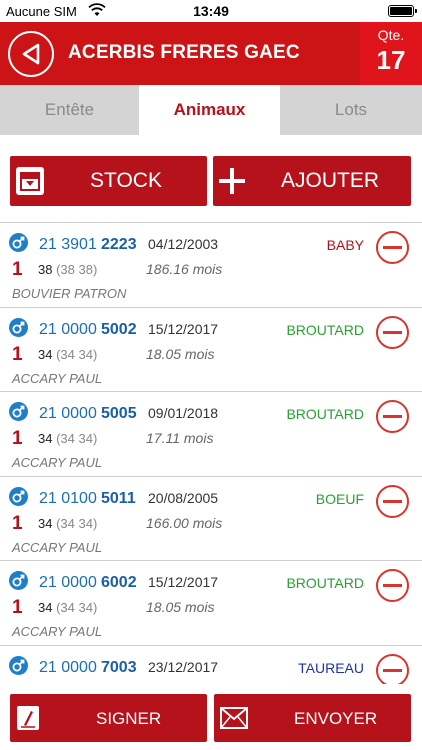 The height and width of the screenshot is (750, 422). I want to click on tab-bar: Entête Animaux Lots, so click(211, 110).